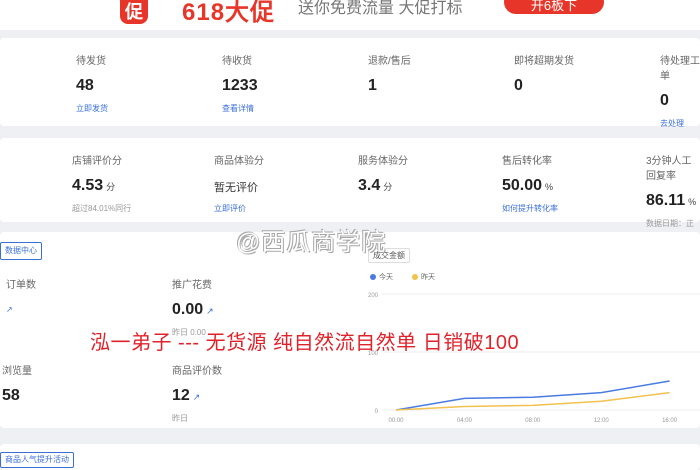 The height and width of the screenshot is (470, 700). I want to click on metric-value: 48, so click(85, 85).